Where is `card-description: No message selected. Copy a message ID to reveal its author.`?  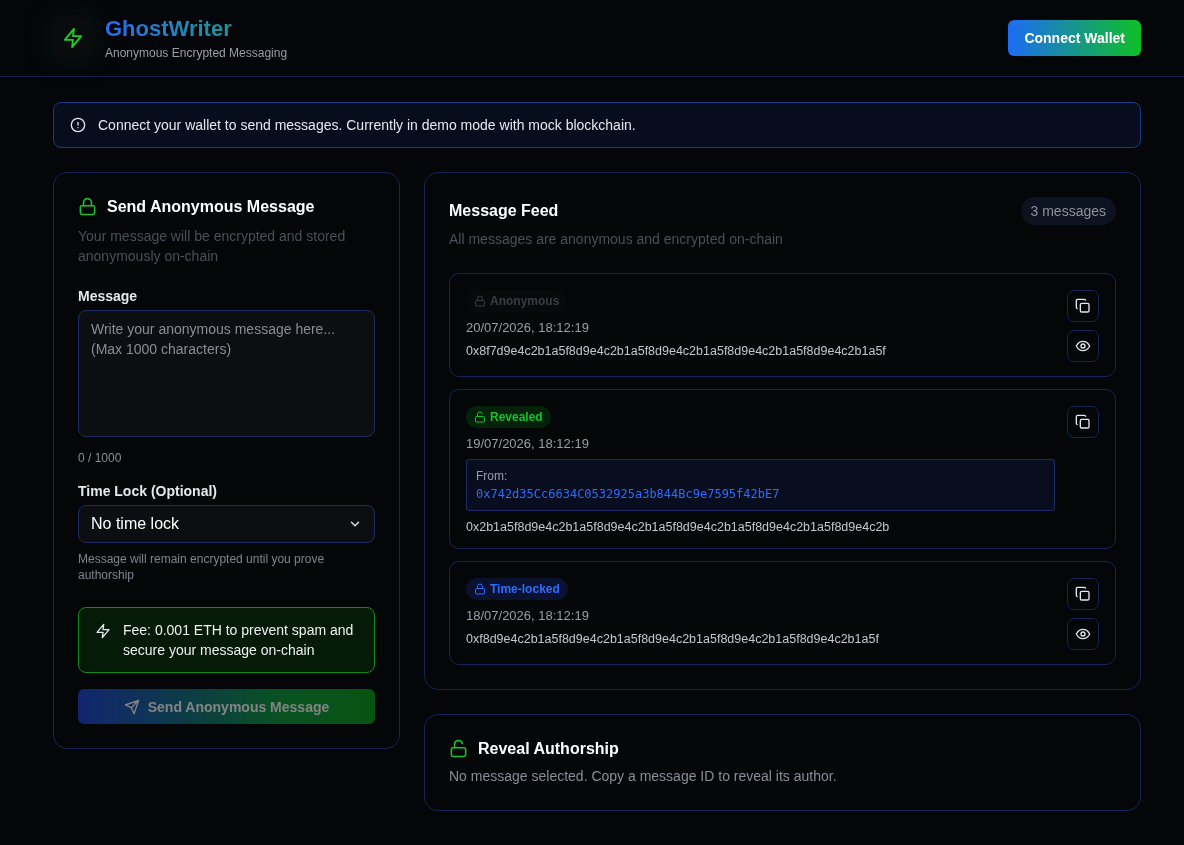
card-description: No message selected. Copy a message ID to reveal its author. is located at coordinates (643, 776).